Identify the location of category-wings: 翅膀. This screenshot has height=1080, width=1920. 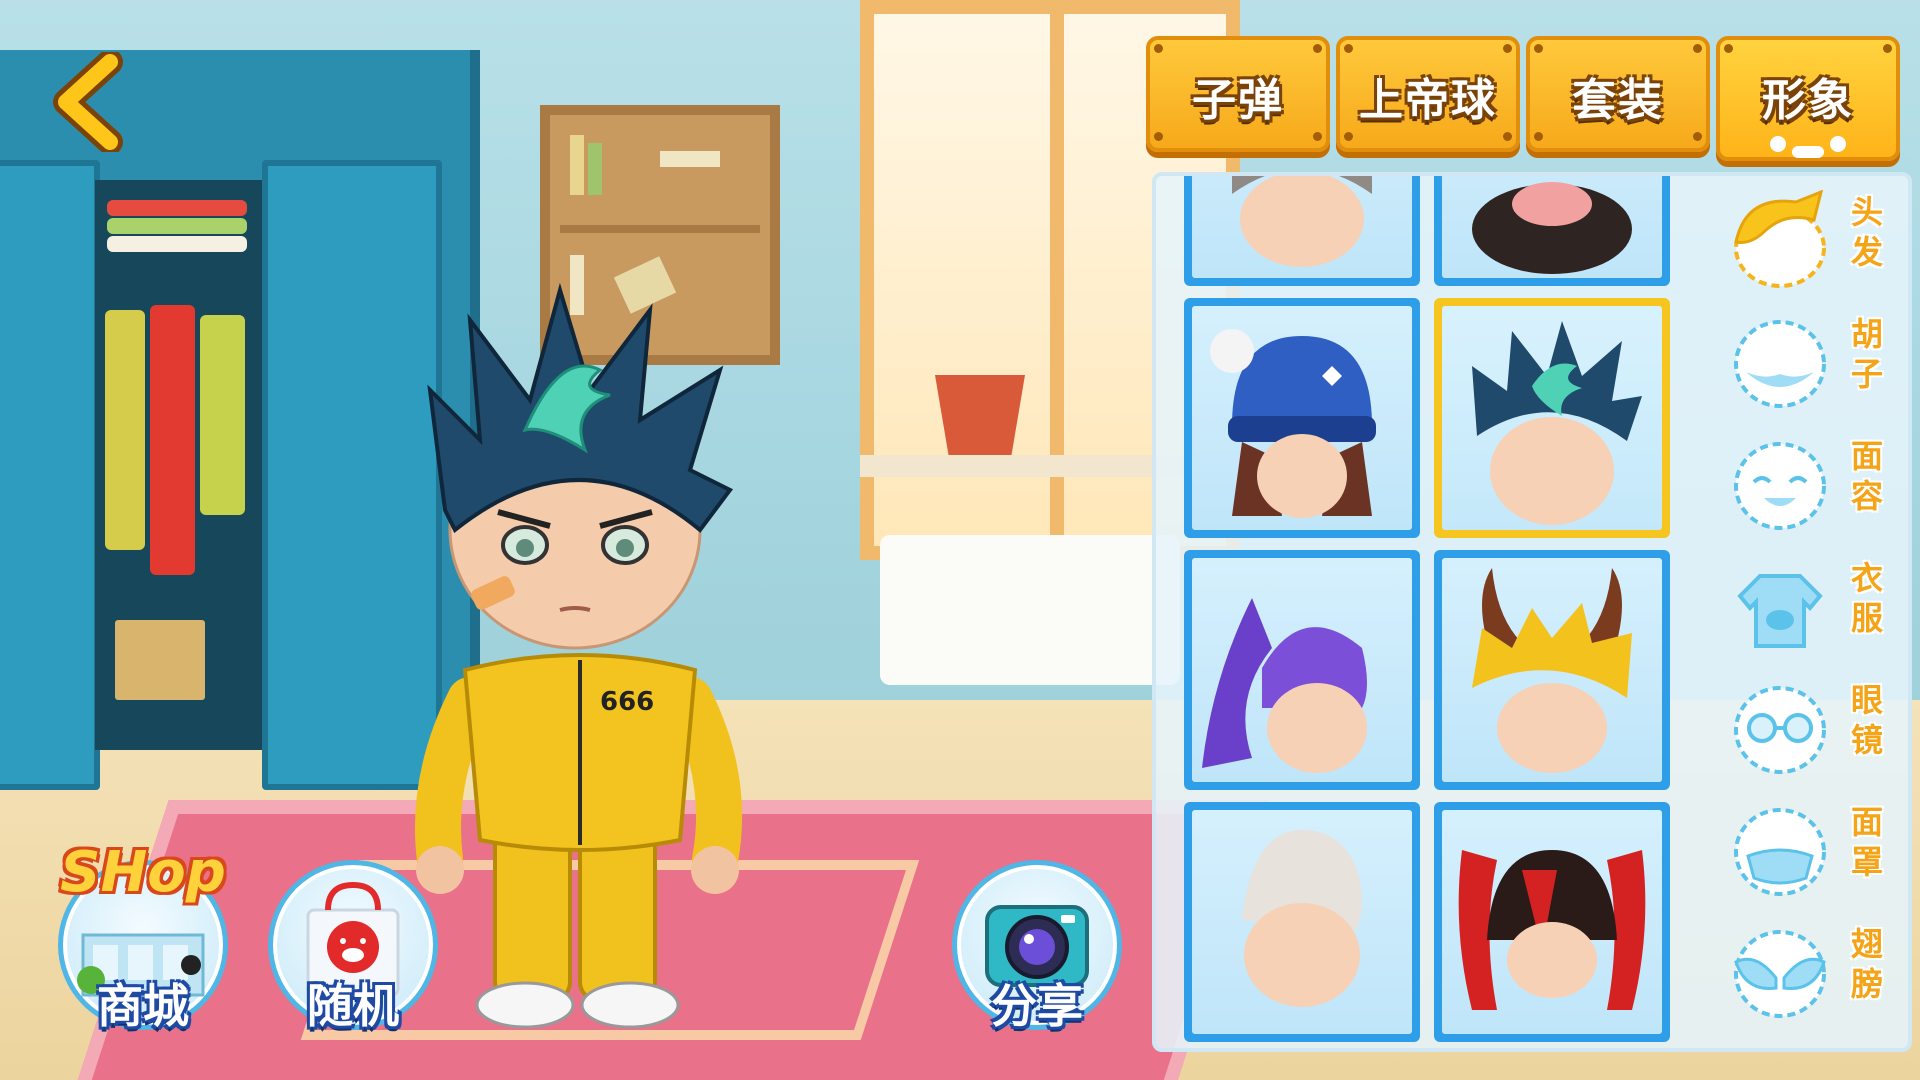
(1810, 969).